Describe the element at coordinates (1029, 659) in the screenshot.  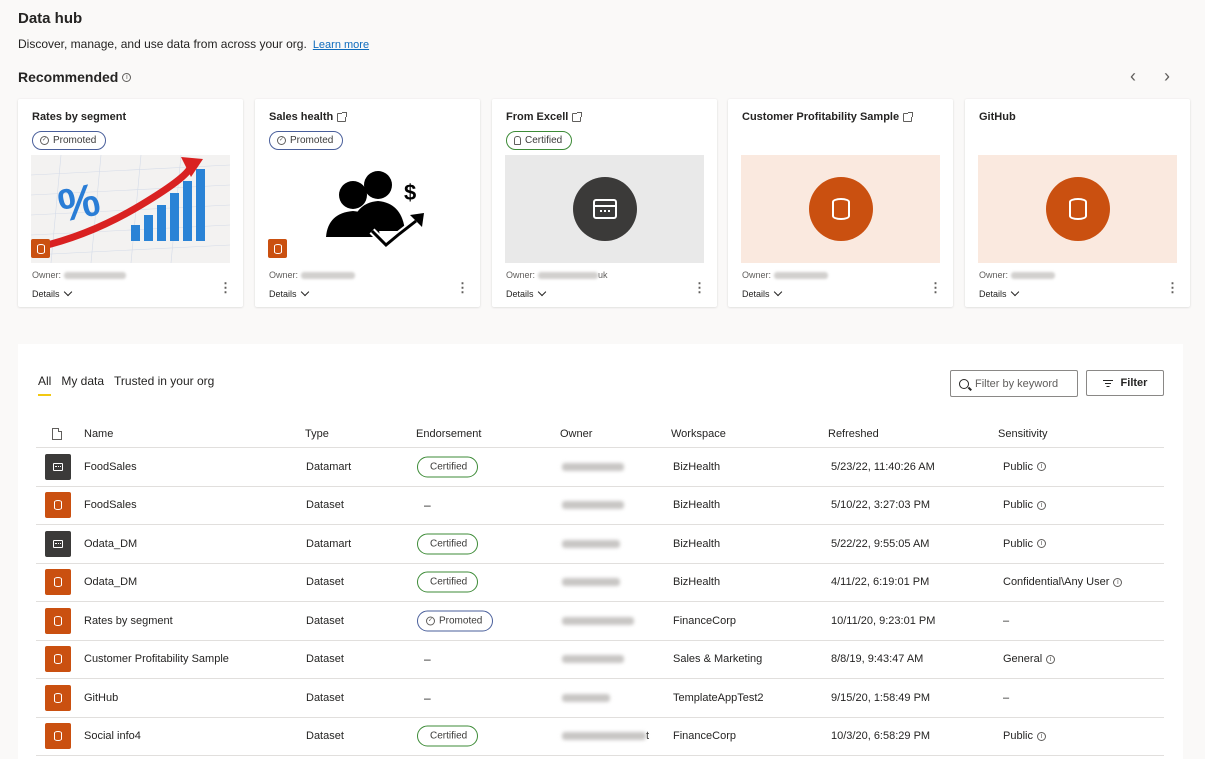
I see `row-sensitivity: General i` at that location.